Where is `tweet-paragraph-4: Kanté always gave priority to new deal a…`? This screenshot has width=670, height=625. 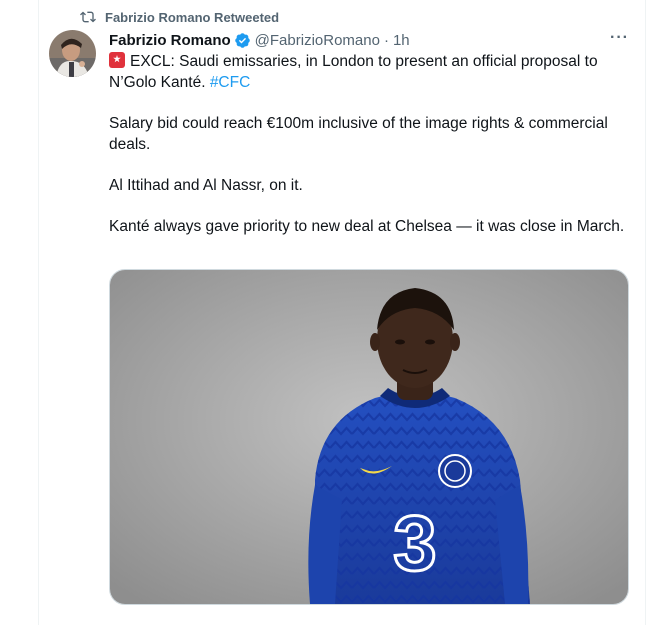 tweet-paragraph-4: Kanté always gave priority to new deal a… is located at coordinates (367, 226).